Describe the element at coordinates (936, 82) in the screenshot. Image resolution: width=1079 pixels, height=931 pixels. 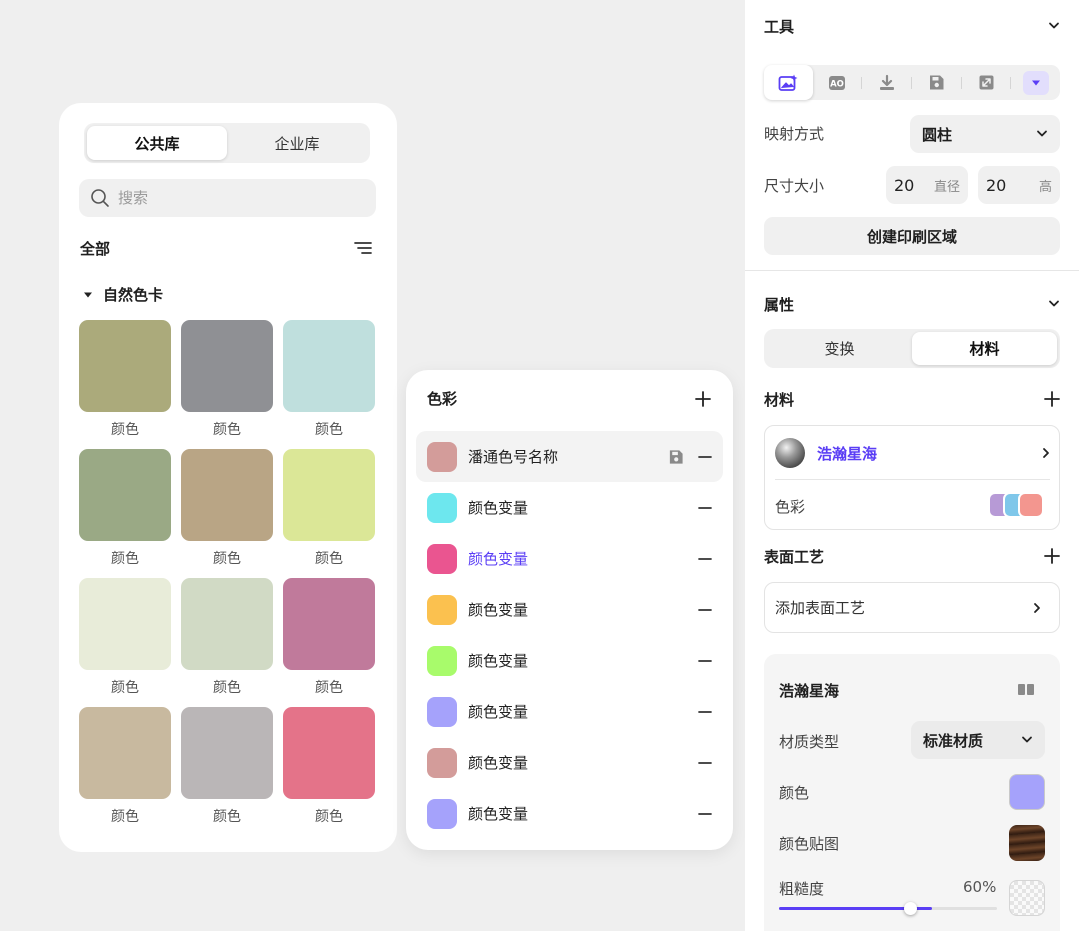
I see `tool-save` at that location.